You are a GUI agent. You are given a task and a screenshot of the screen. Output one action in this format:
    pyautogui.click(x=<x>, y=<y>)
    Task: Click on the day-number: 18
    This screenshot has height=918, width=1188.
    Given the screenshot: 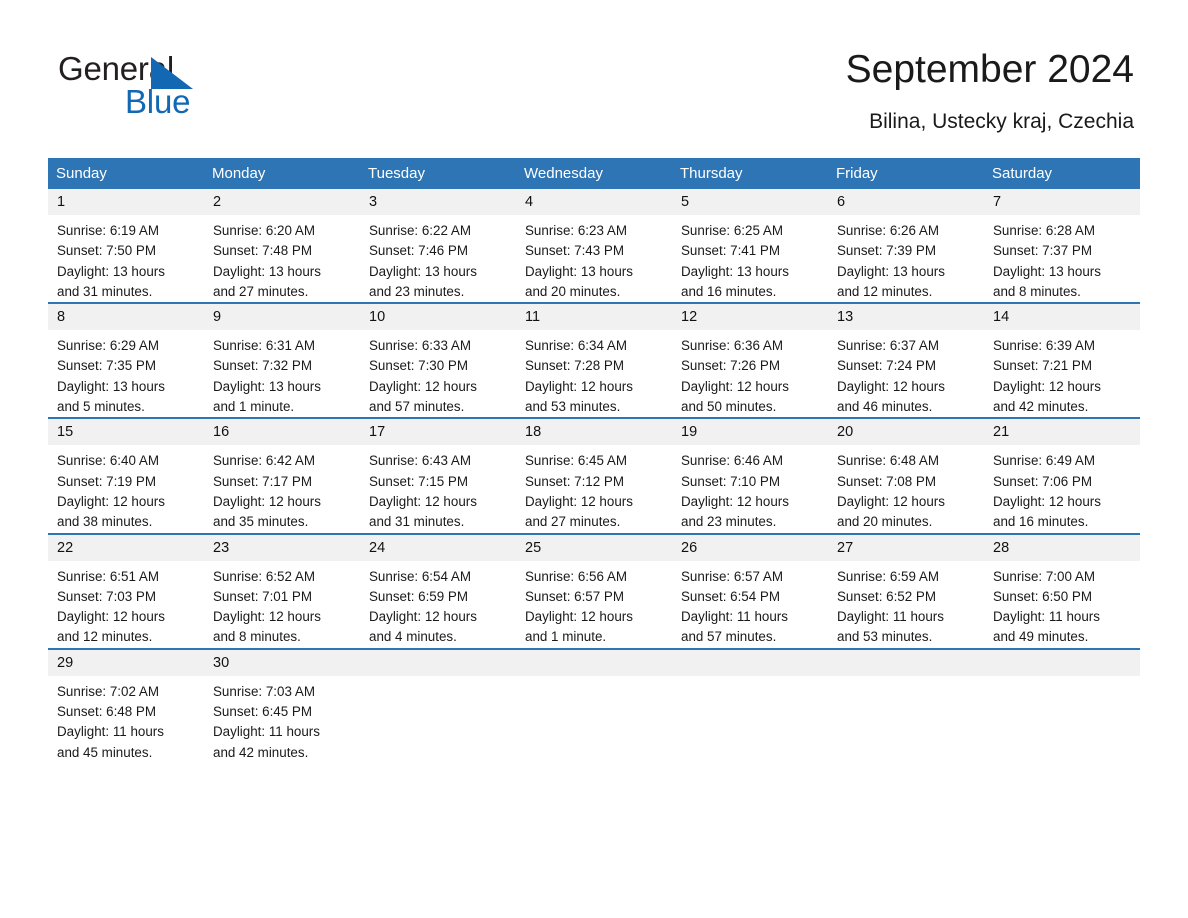 What is the action you would take?
    pyautogui.click(x=594, y=432)
    